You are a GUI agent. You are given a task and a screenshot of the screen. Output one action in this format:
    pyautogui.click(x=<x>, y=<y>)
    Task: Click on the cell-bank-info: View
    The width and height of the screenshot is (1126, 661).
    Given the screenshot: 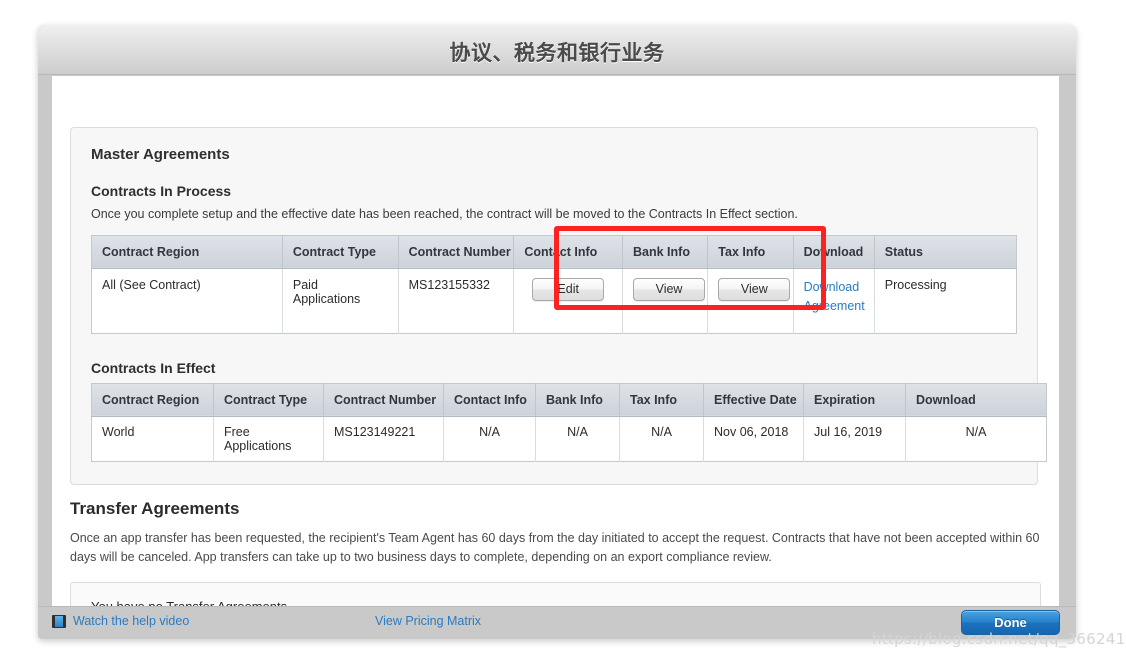 What is the action you would take?
    pyautogui.click(x=665, y=301)
    